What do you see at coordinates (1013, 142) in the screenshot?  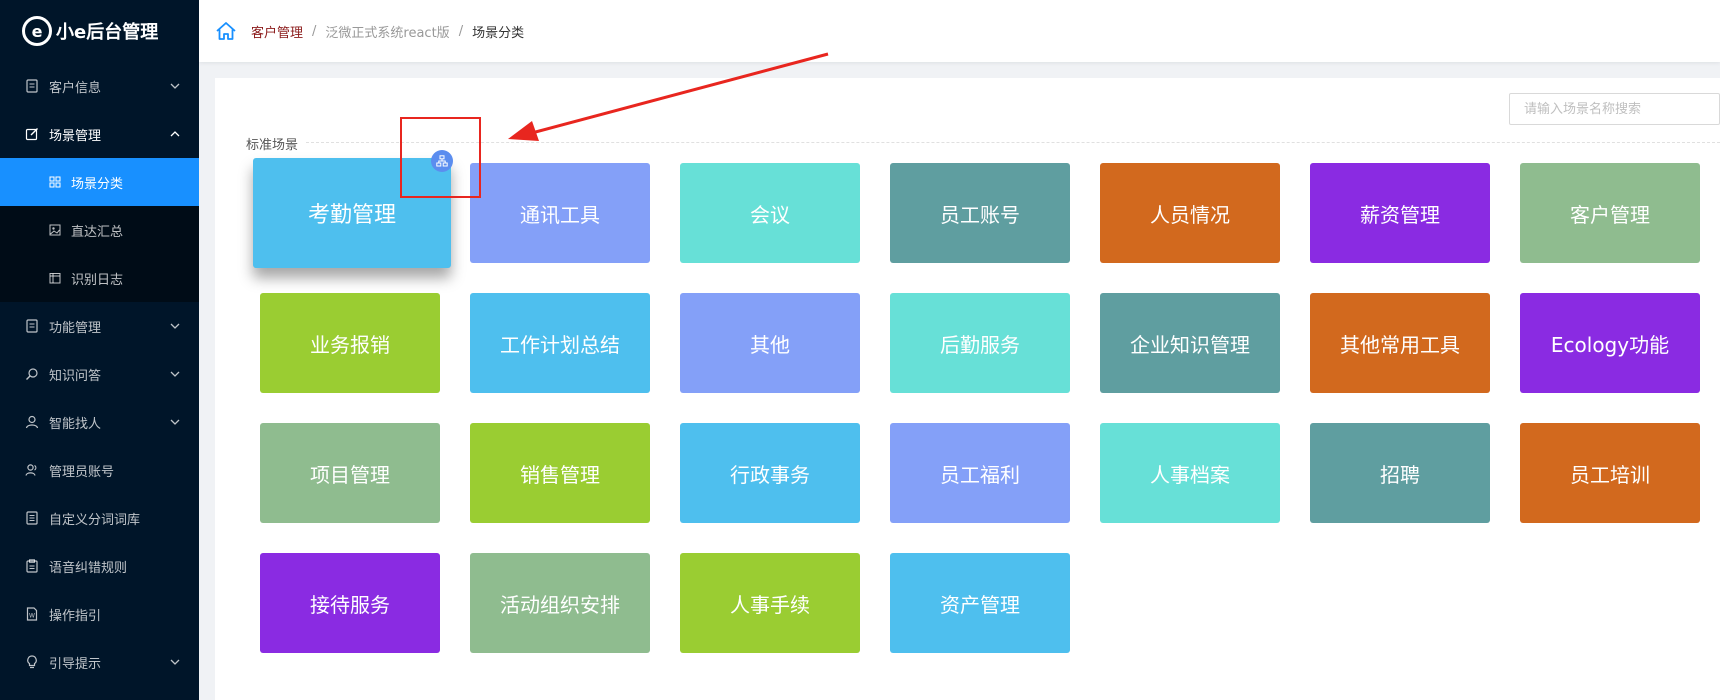 I see `section-divider` at bounding box center [1013, 142].